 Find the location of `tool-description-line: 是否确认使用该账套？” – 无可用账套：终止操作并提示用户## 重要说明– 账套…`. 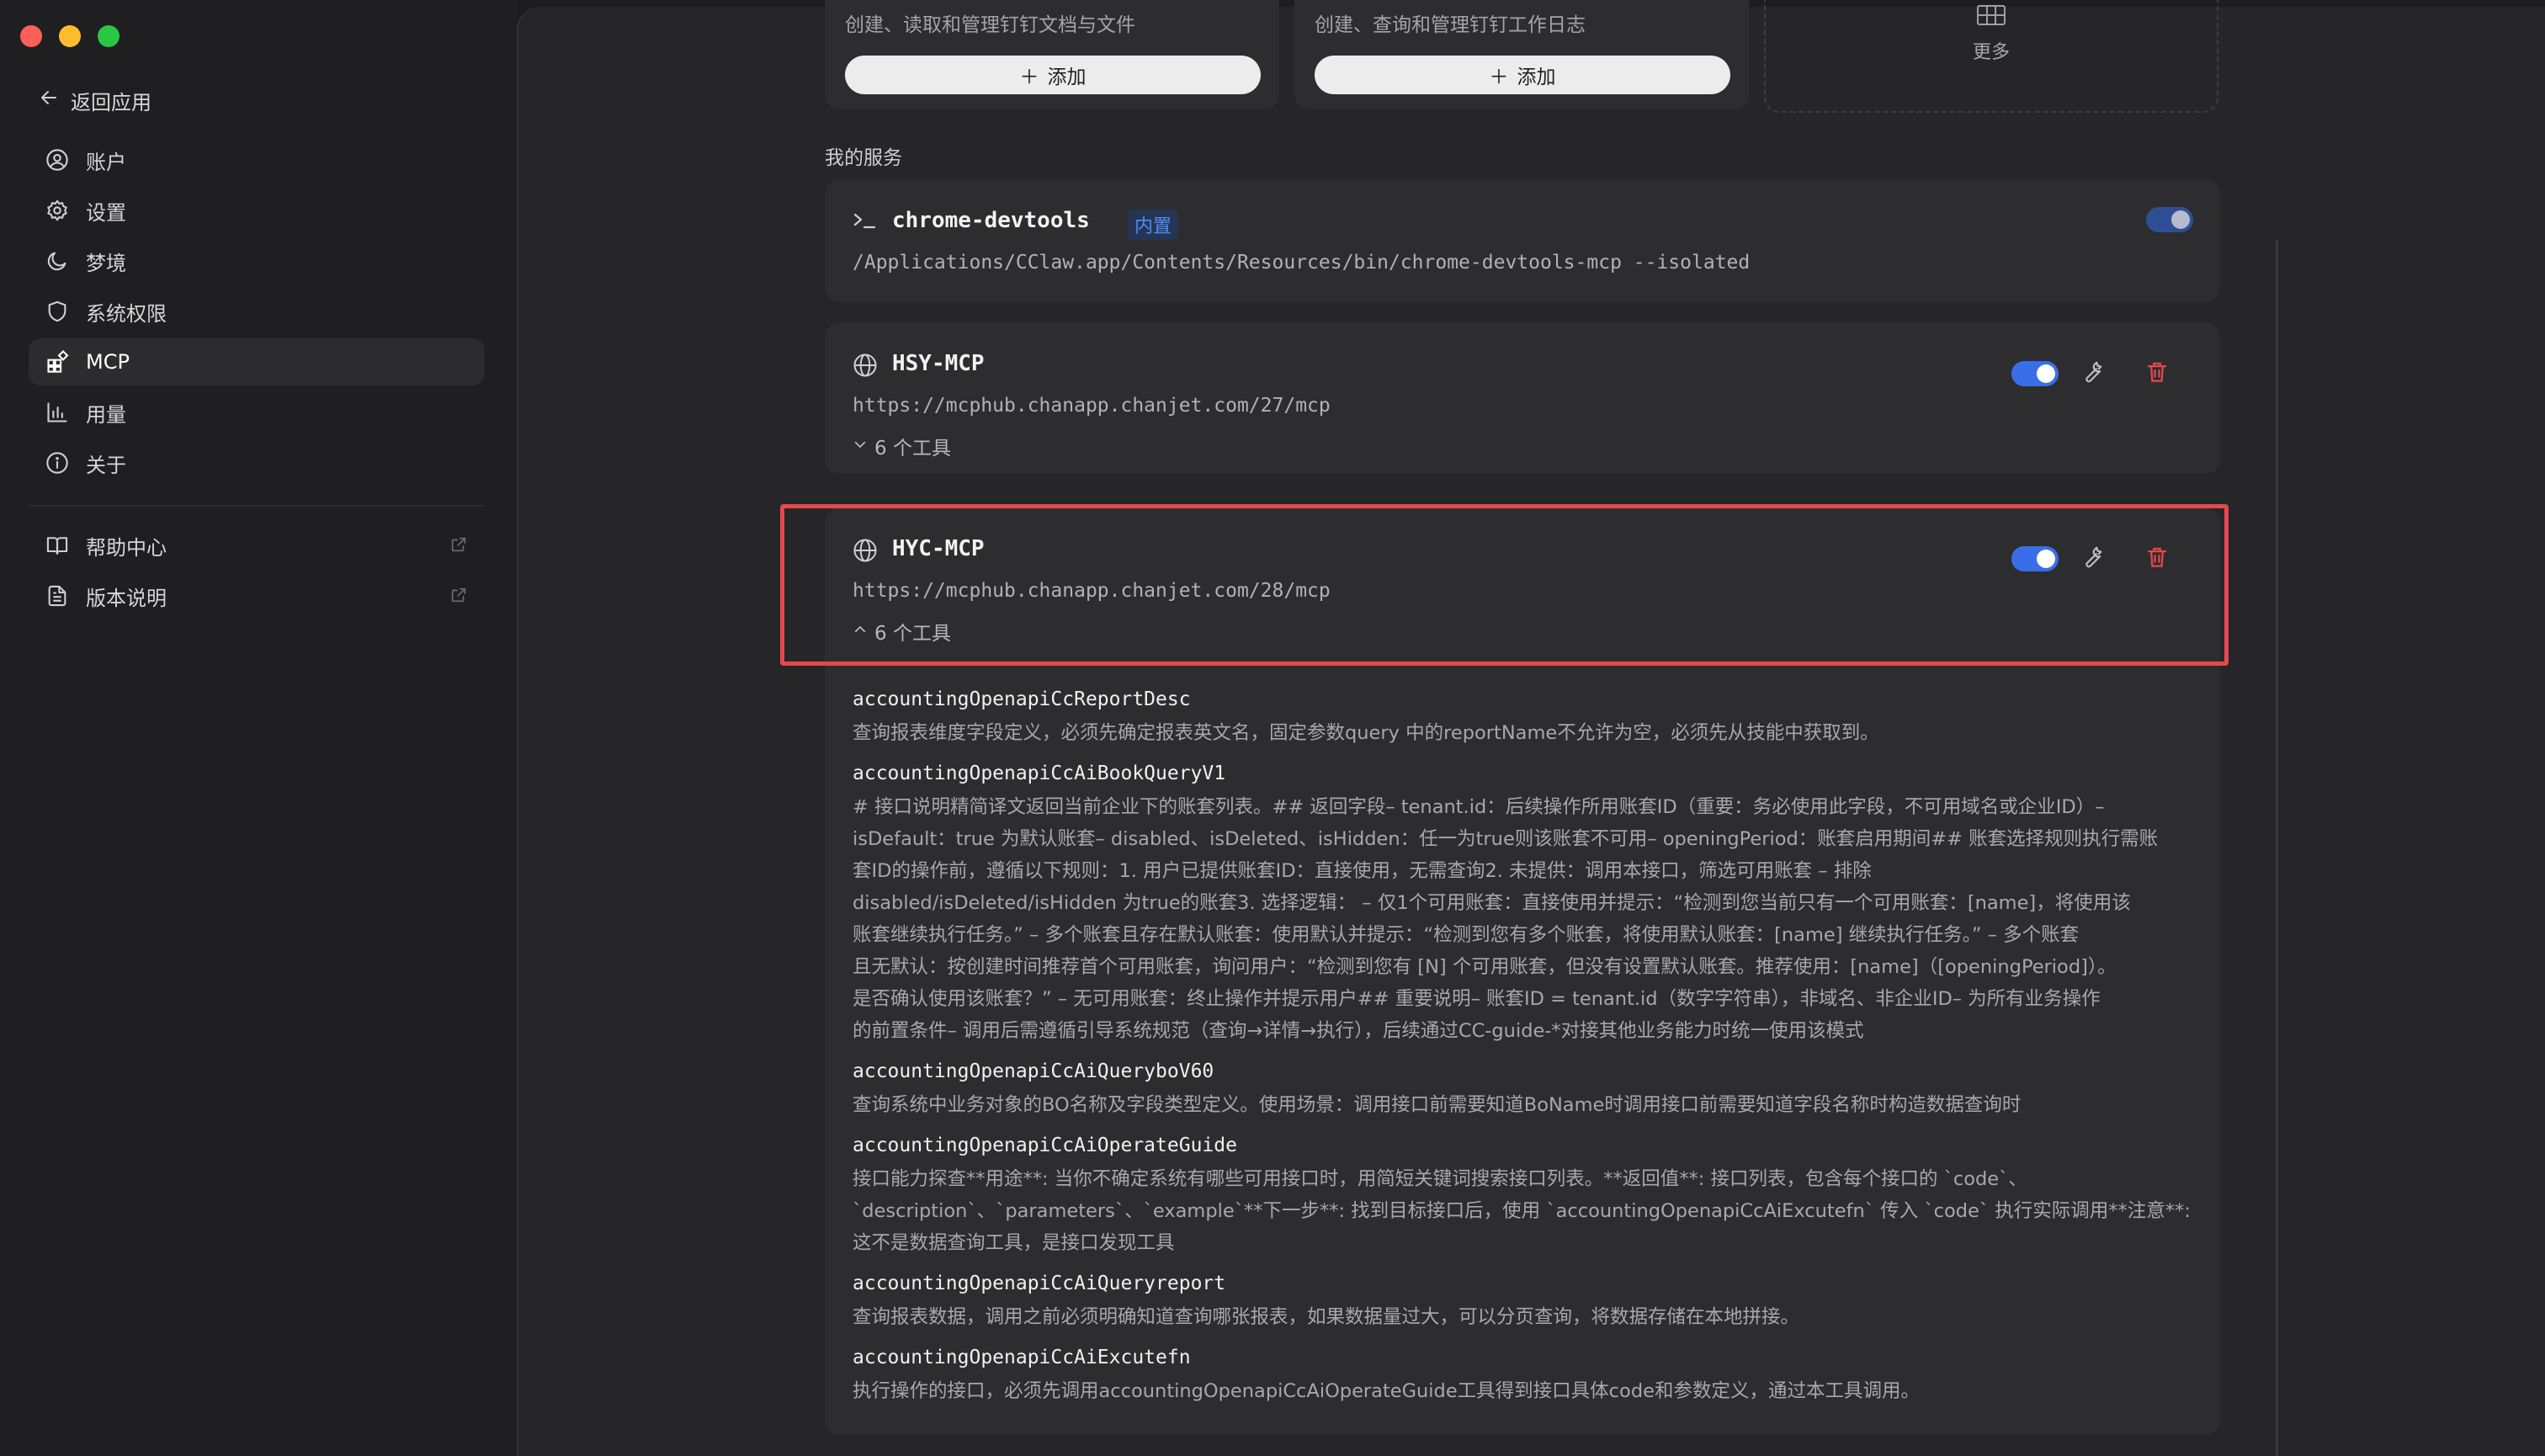

tool-description-line: 是否确认使用该账套？” – 无可用账套：终止操作并提示用户## 重要说明– 账套… is located at coordinates (1477, 999).